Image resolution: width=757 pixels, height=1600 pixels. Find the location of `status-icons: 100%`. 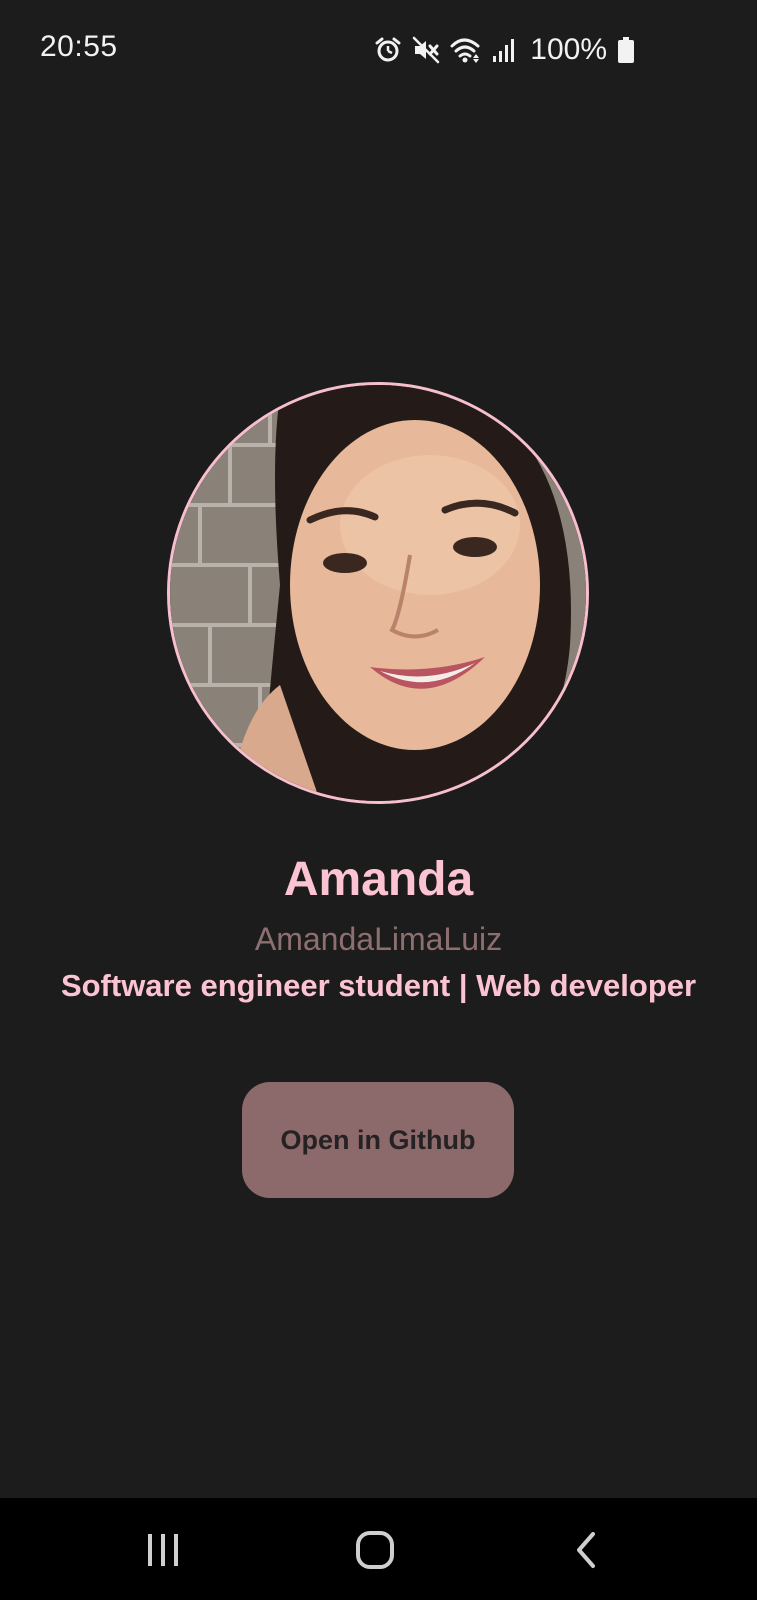

status-icons: 100% is located at coordinates (504, 50).